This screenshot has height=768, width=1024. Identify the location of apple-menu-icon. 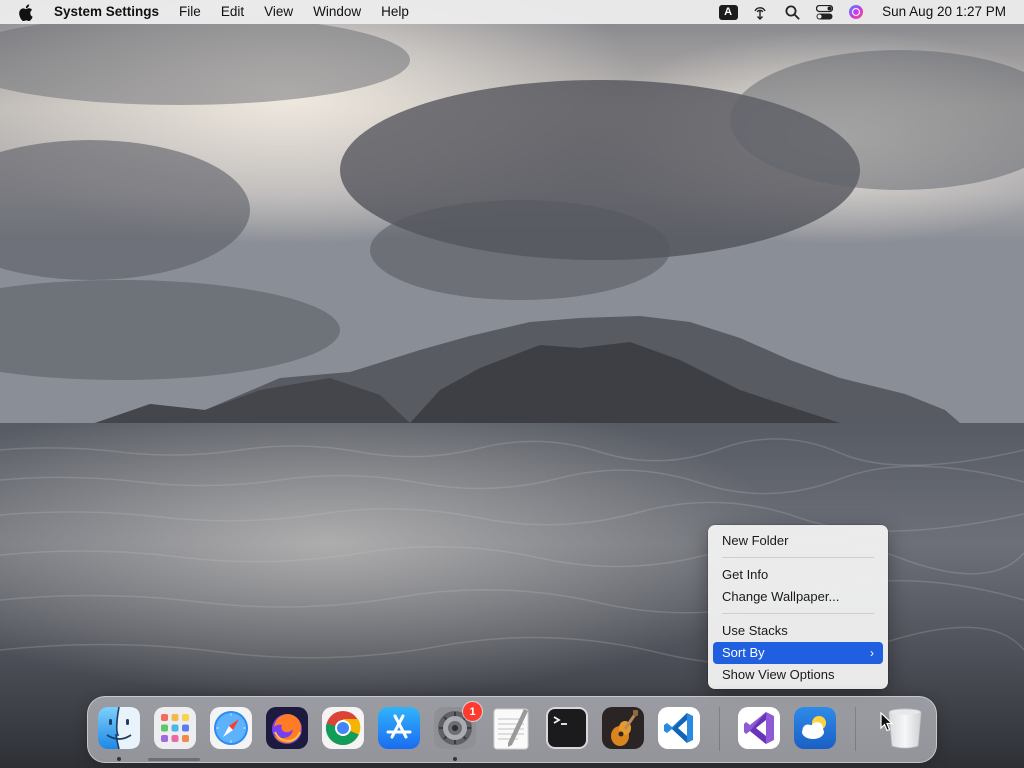
(25, 12).